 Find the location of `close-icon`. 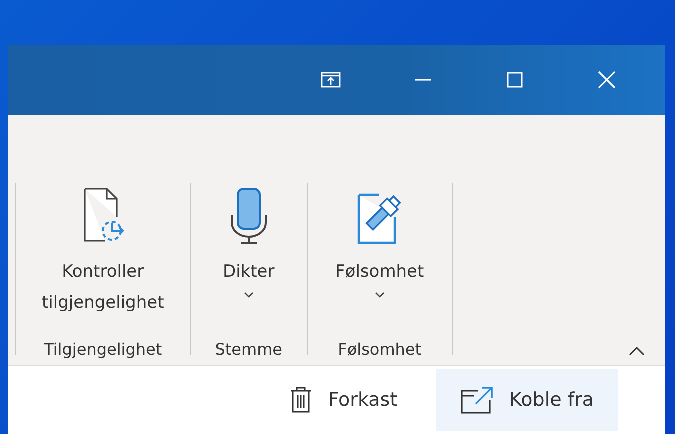

close-icon is located at coordinates (607, 80).